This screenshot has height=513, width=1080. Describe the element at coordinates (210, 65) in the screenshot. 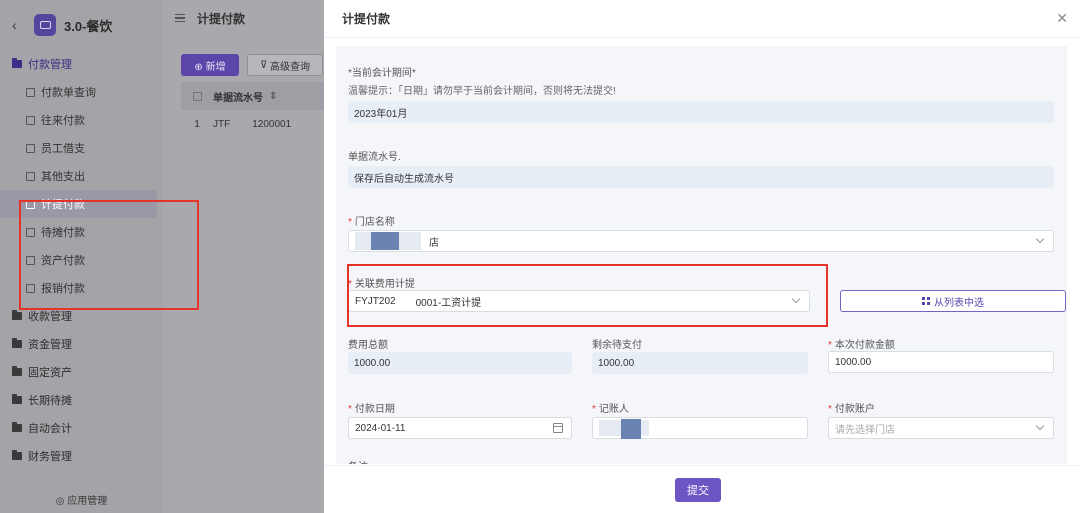

I see `new-button: ⊕ 新增` at that location.